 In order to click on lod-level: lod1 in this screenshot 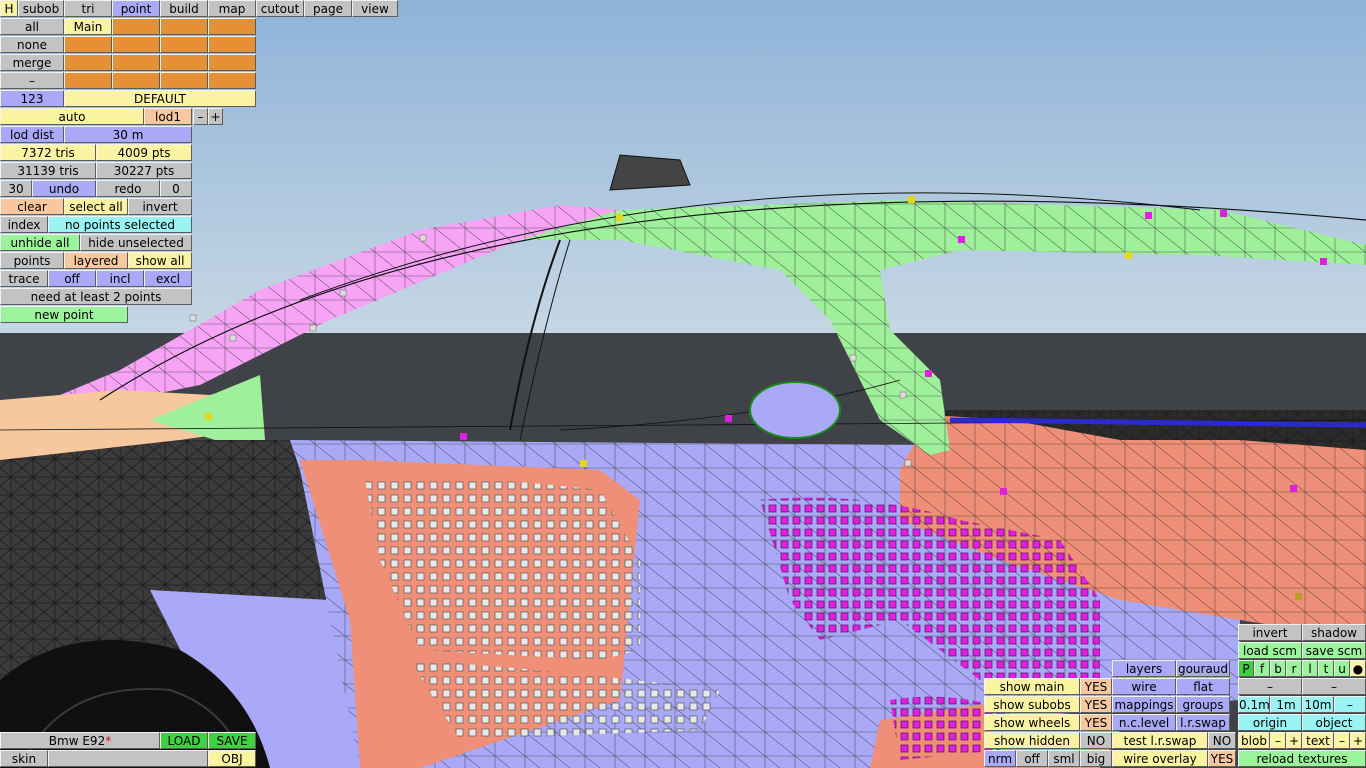, I will do `click(168, 116)`.